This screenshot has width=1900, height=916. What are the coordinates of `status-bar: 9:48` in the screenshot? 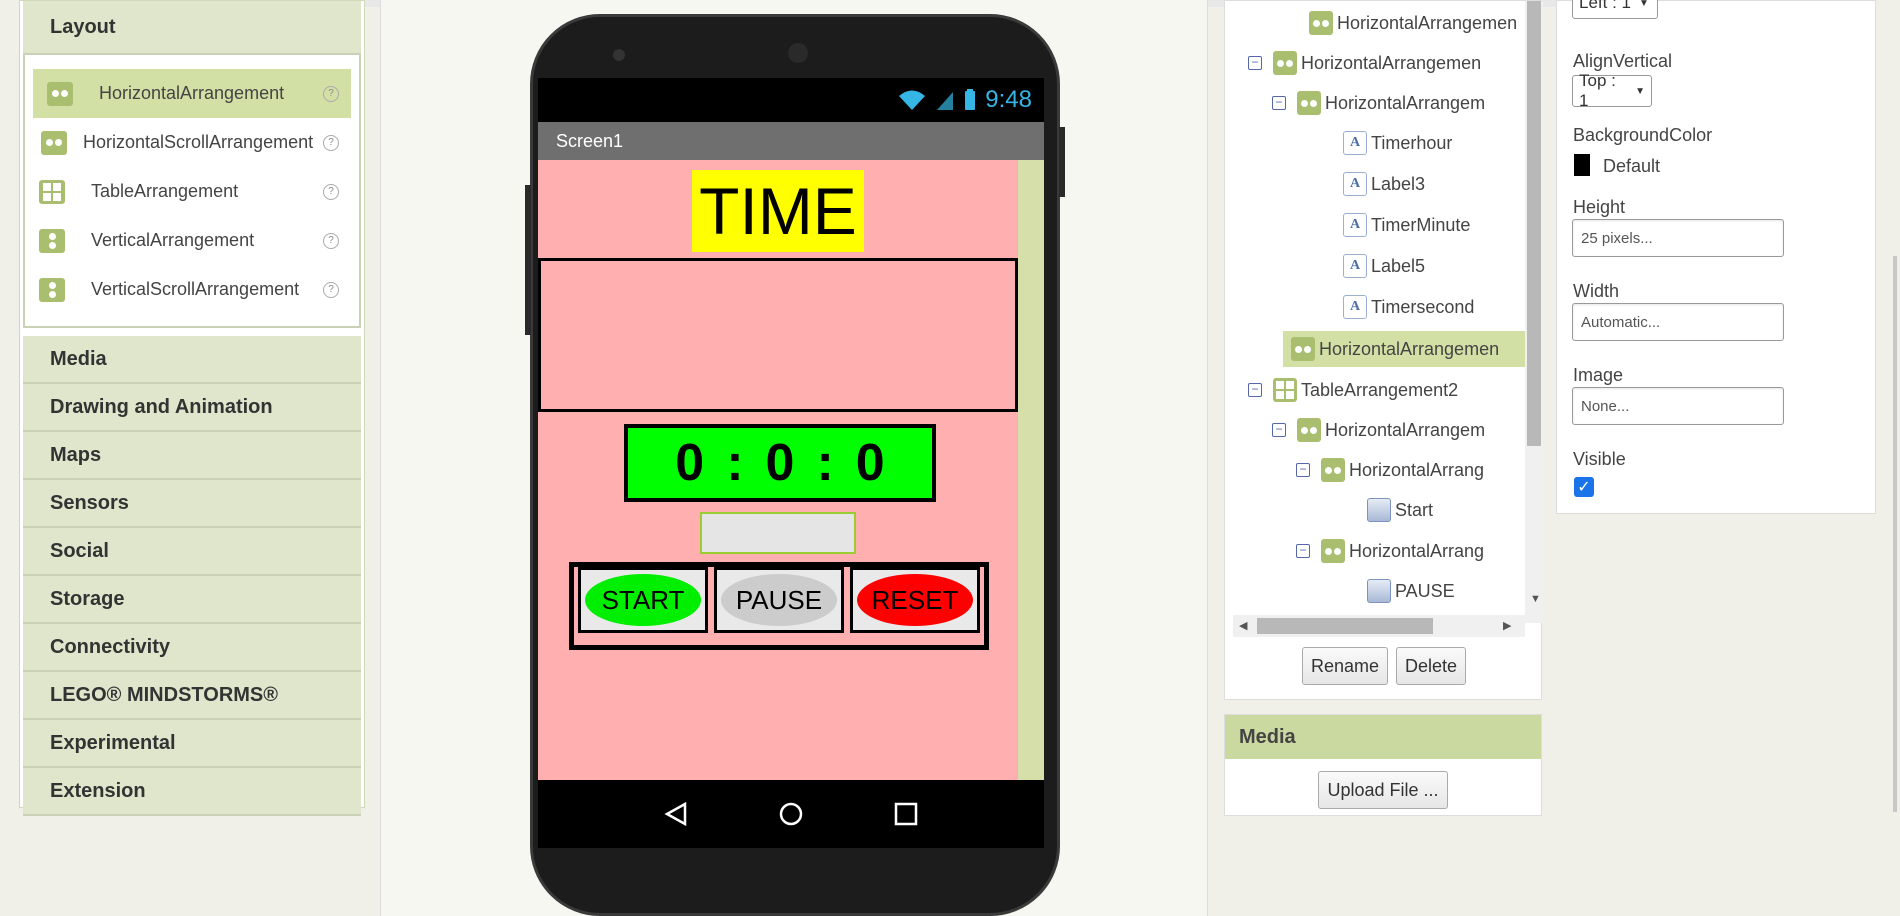 It's located at (791, 100).